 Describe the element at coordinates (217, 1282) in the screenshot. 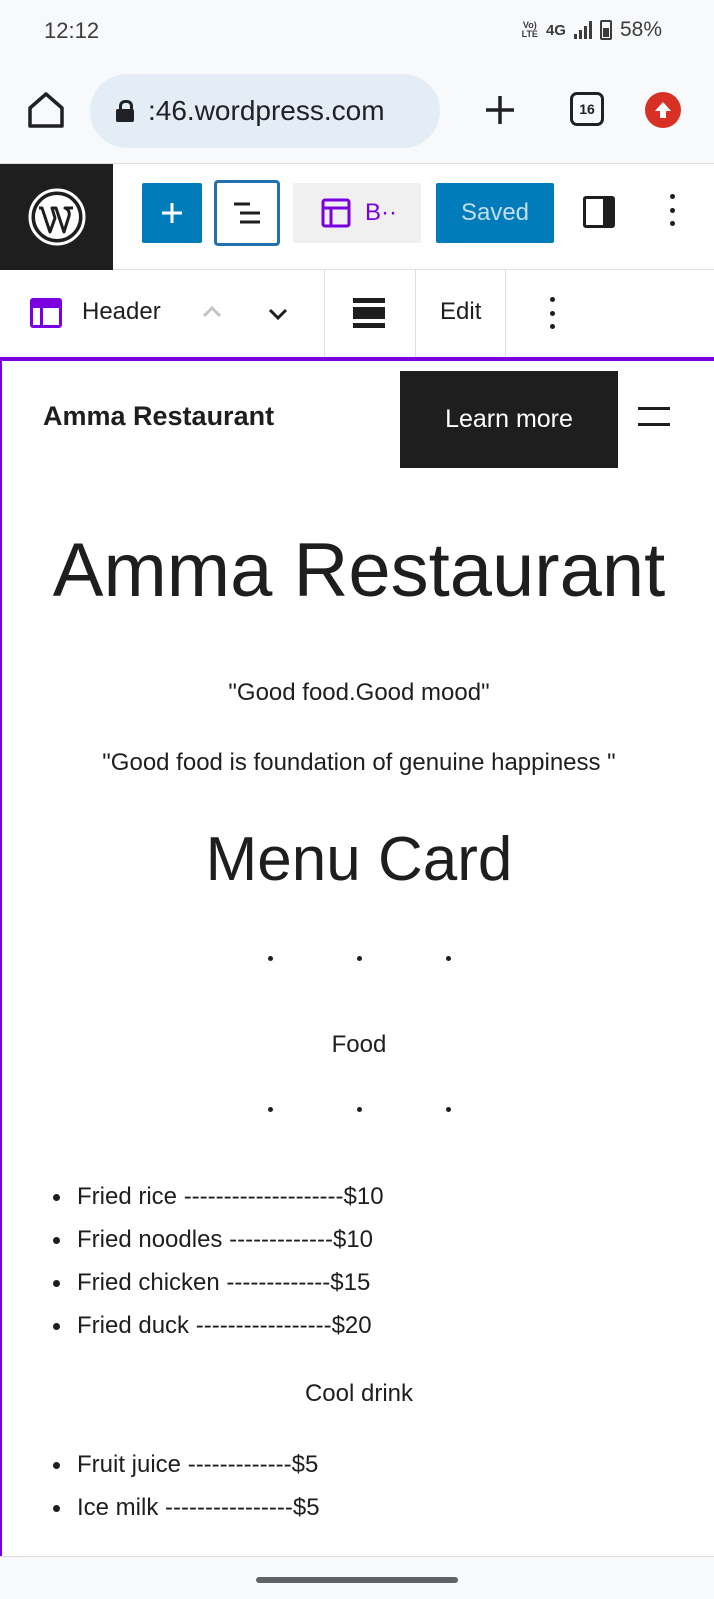

I see `list-item: Fried chicken -------------$15` at that location.